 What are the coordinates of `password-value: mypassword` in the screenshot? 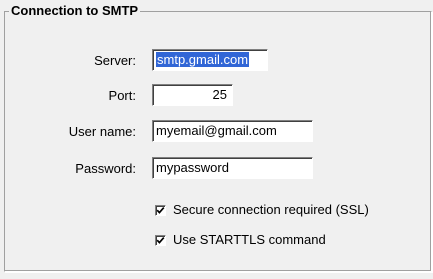 It's located at (192, 167).